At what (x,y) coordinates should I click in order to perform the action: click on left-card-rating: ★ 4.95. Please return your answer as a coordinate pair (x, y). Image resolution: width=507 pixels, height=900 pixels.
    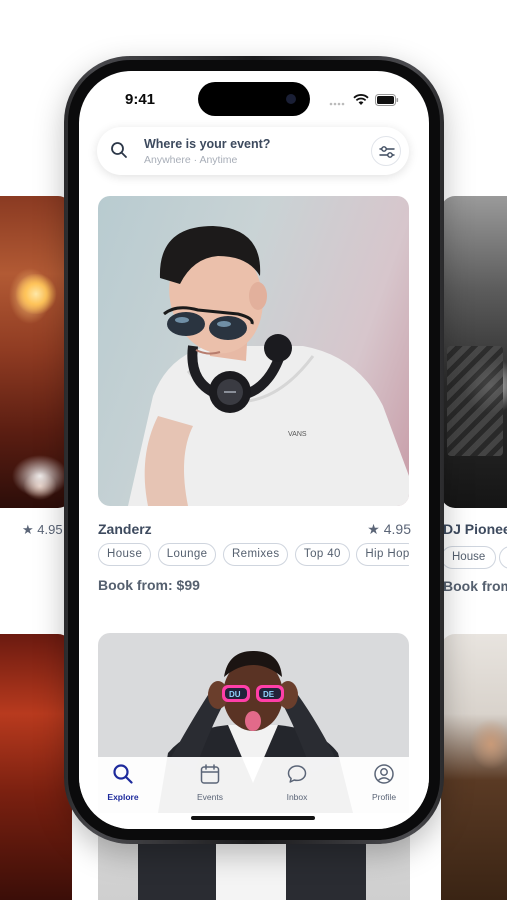
    Looking at the image, I should click on (42, 529).